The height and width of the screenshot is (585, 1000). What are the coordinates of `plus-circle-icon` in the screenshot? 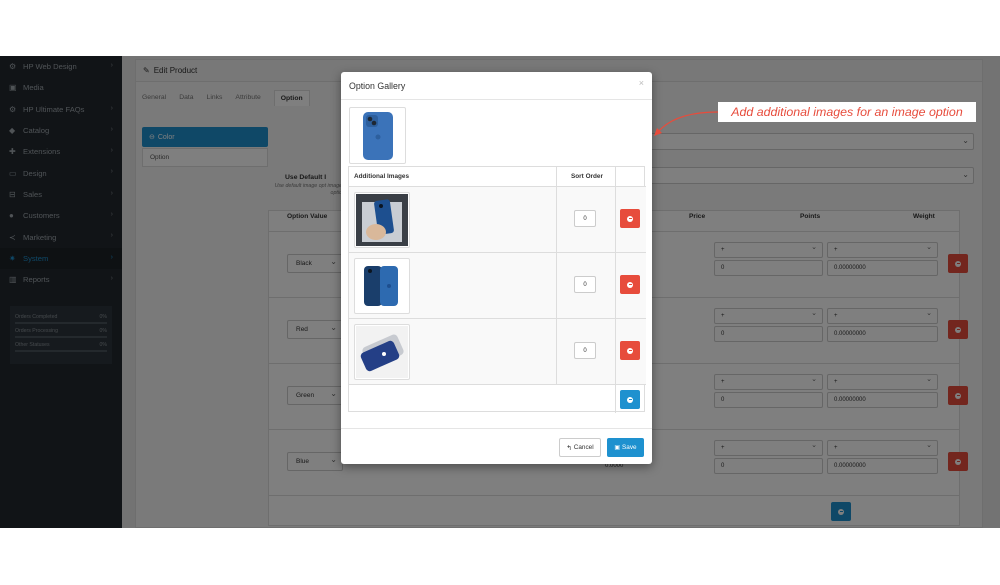 It's located at (630, 399).